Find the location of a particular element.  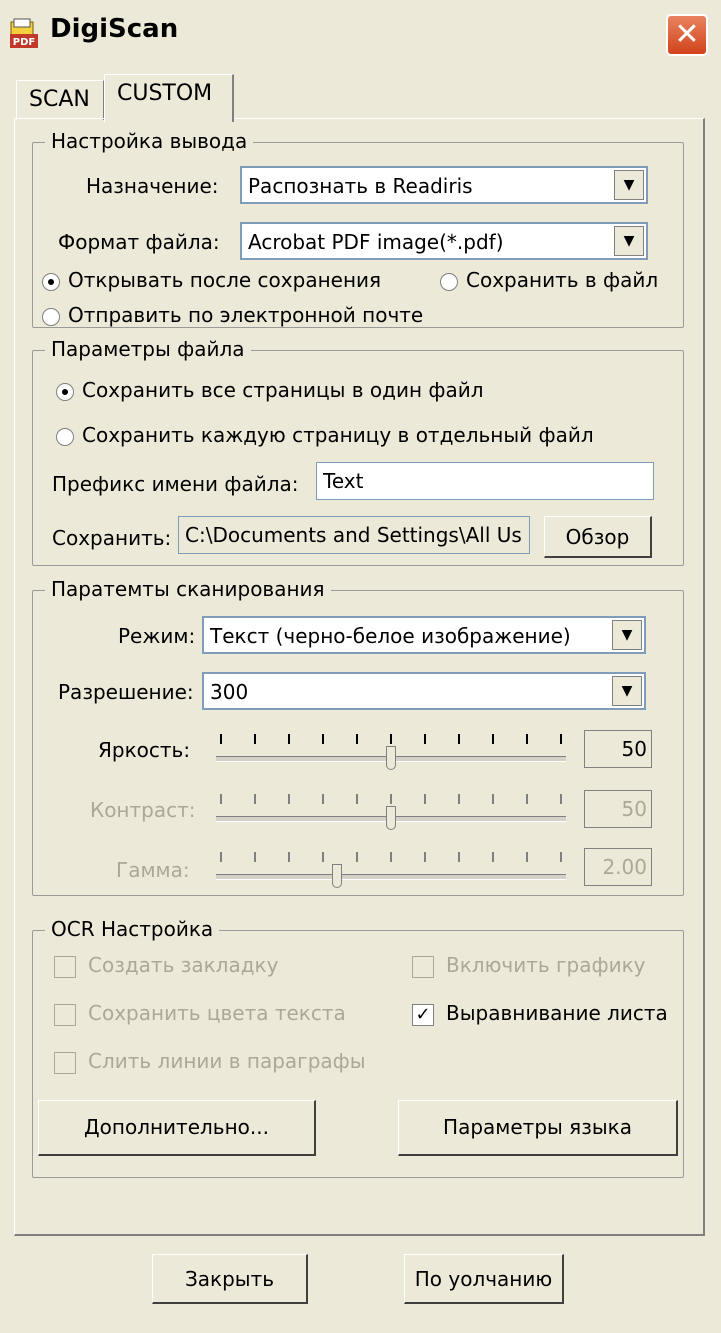

pdf-app-icon: PDF is located at coordinates (24, 33).